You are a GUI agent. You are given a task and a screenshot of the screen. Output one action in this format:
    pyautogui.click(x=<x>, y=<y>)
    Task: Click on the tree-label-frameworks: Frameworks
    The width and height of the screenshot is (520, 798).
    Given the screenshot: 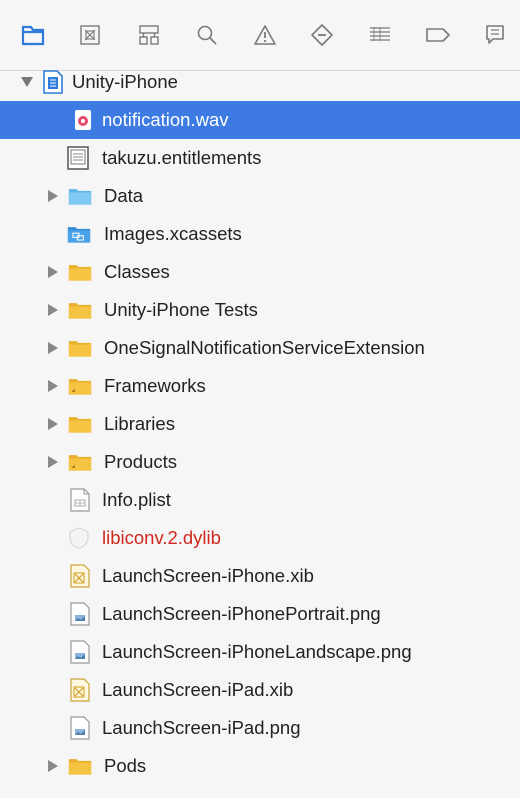 What is the action you would take?
    pyautogui.click(x=155, y=385)
    